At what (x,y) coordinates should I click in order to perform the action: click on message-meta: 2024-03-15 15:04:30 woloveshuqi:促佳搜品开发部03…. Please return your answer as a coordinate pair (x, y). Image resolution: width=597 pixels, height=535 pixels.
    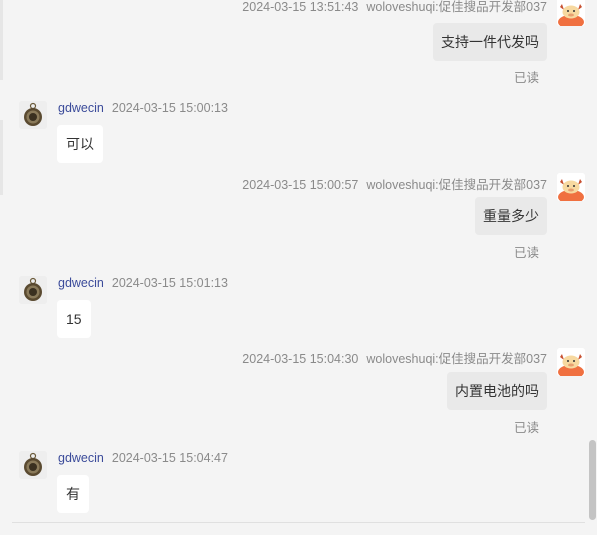
    Looking at the image, I should click on (394, 357).